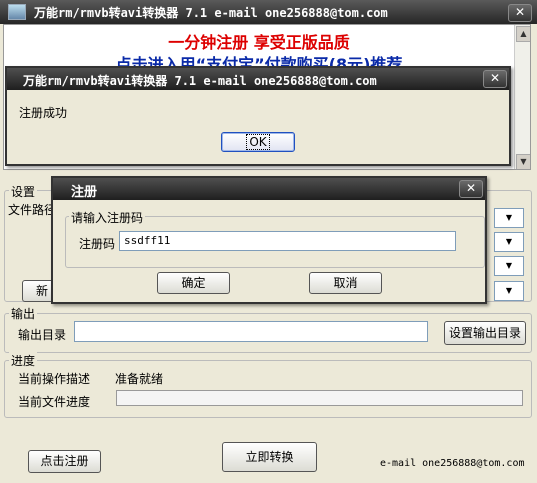 This screenshot has width=537, height=483. I want to click on app-icon, so click(17, 12).